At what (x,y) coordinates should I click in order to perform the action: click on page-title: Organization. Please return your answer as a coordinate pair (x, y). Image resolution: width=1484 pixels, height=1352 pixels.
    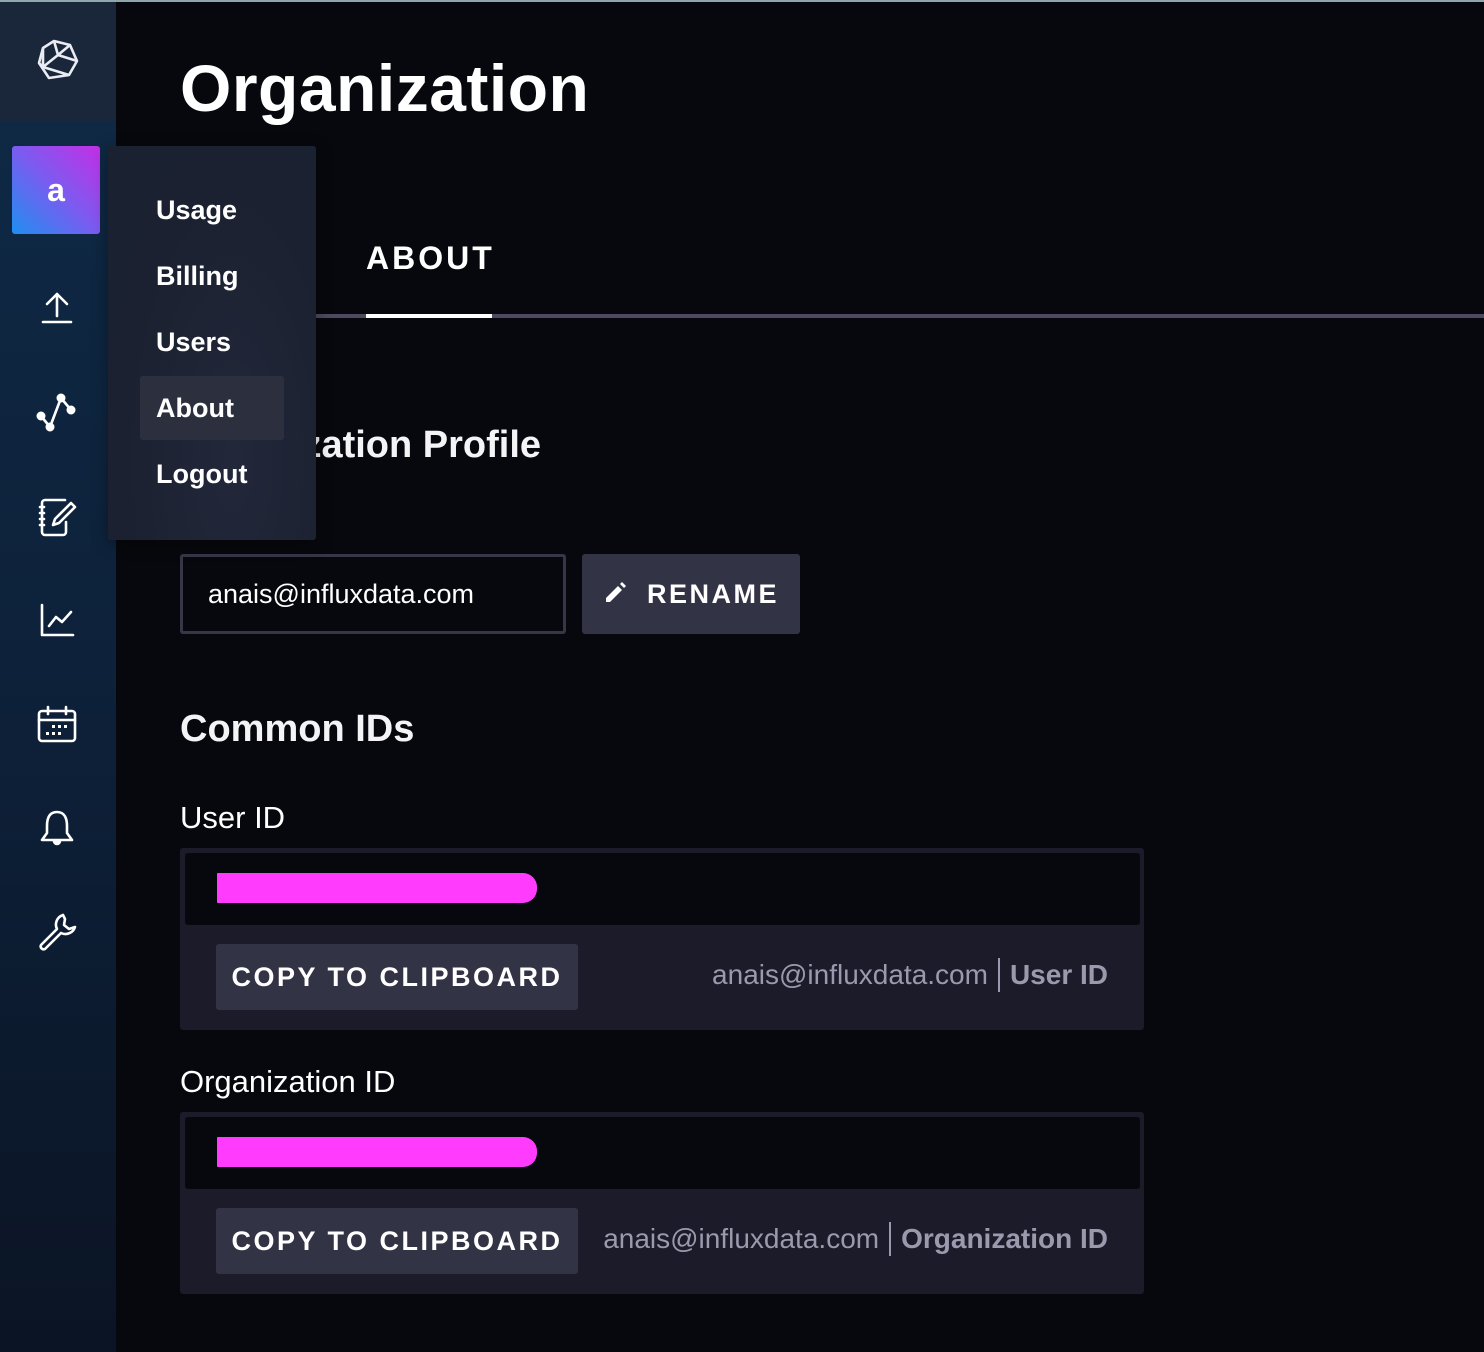
    Looking at the image, I should click on (385, 88).